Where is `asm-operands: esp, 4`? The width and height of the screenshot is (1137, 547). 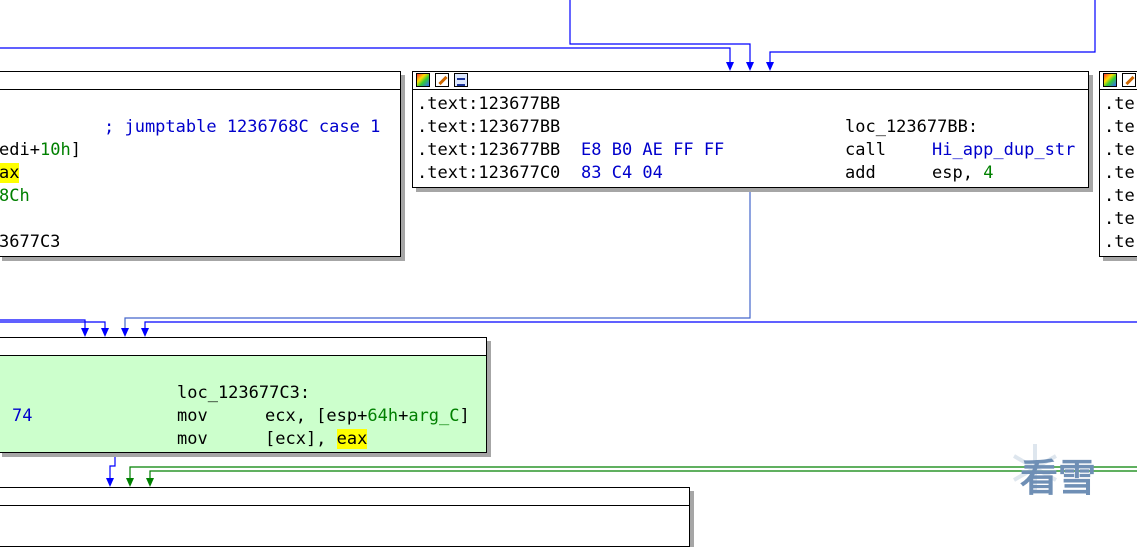
asm-operands: esp, 4 is located at coordinates (962, 173).